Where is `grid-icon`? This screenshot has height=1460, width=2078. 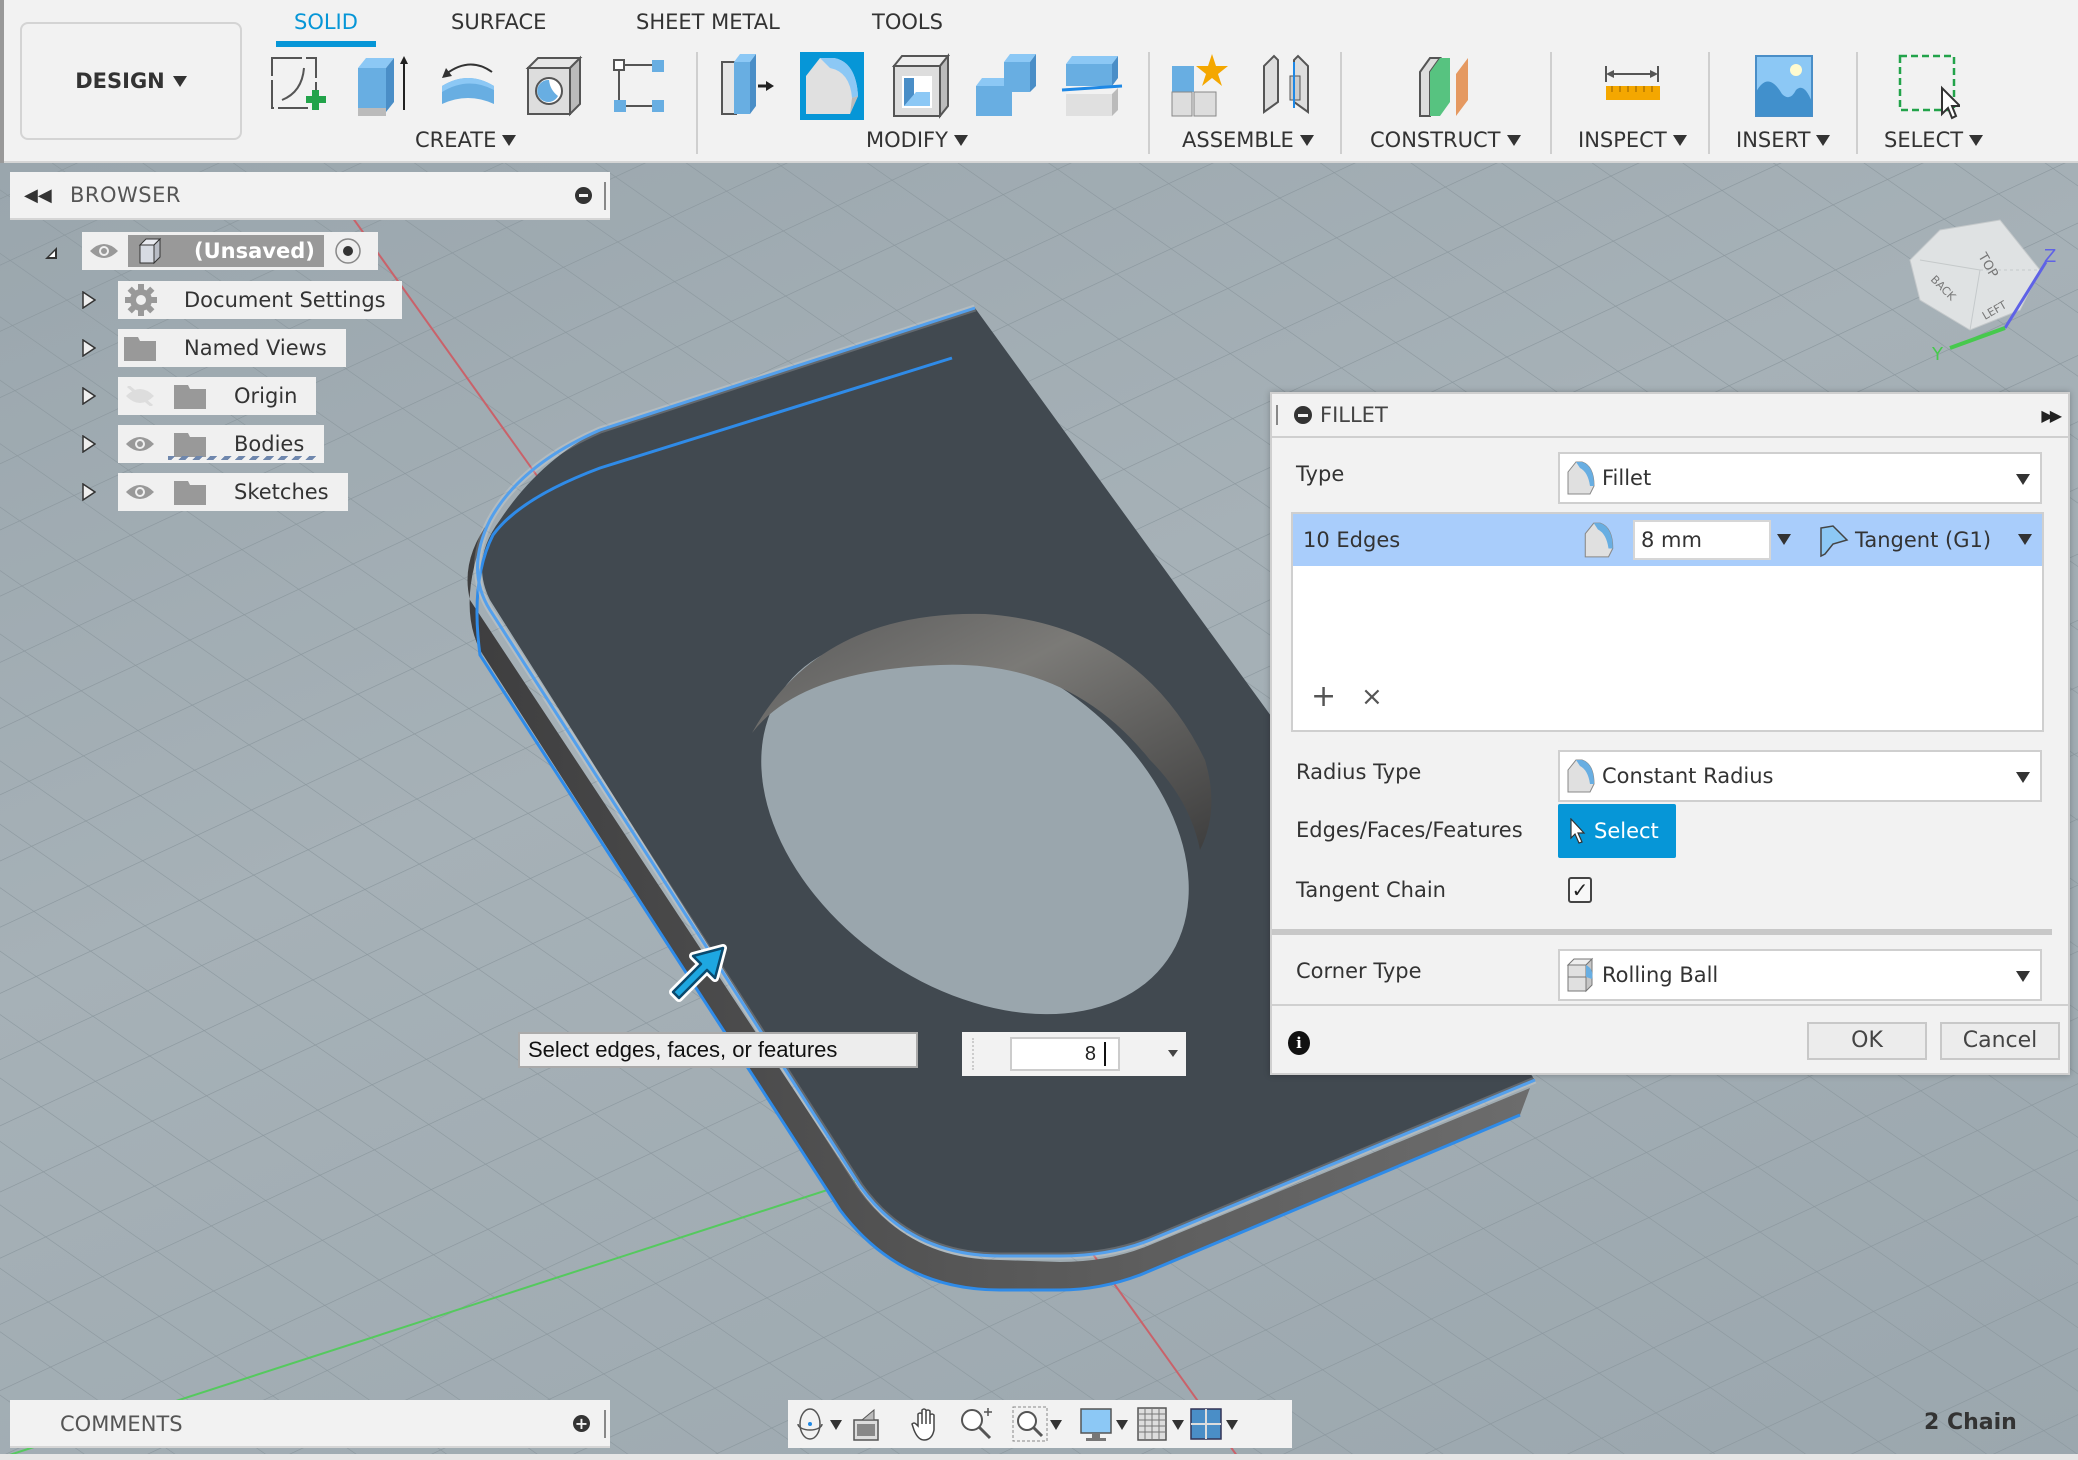
grid-icon is located at coordinates (1152, 1424).